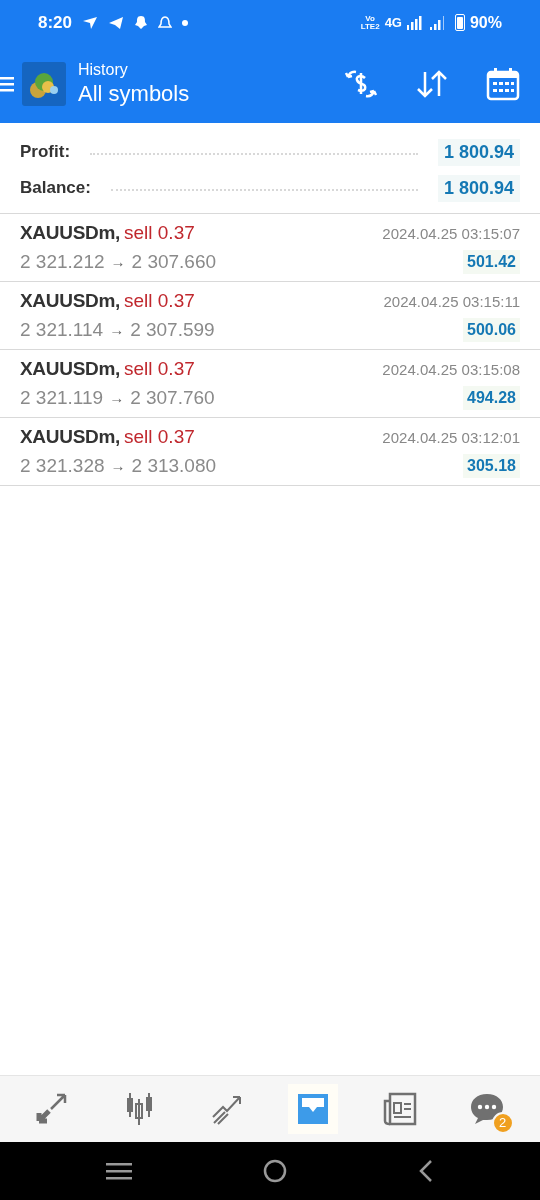  What do you see at coordinates (174, 261) in the screenshot?
I see `close-price: 2 307.660` at bounding box center [174, 261].